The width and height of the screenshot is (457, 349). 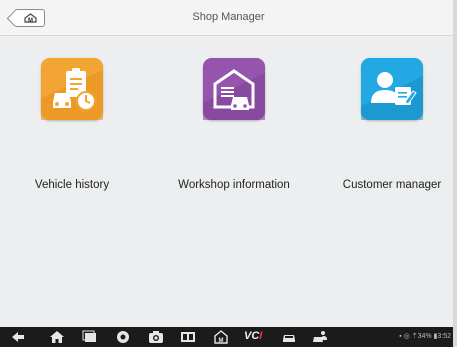 I want to click on page-title: Shop Manager, so click(x=228, y=17).